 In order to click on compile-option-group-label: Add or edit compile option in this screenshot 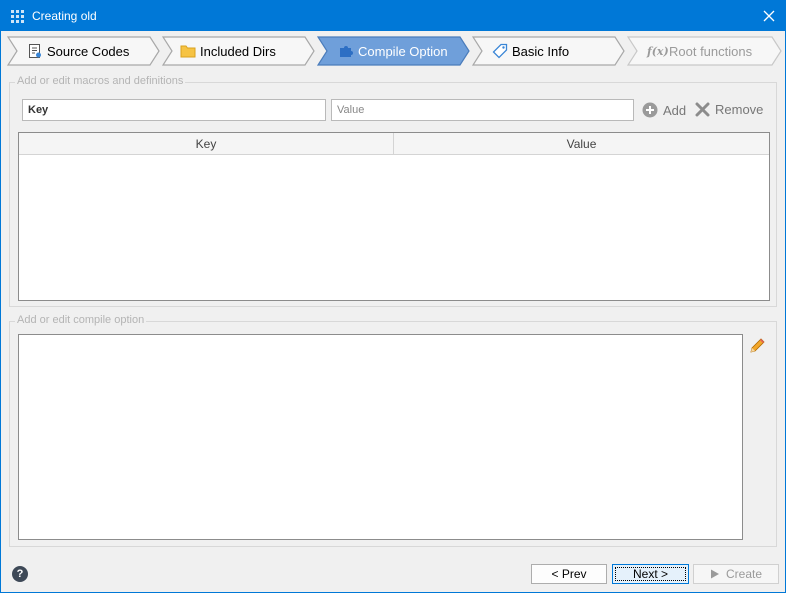, I will do `click(81, 320)`.